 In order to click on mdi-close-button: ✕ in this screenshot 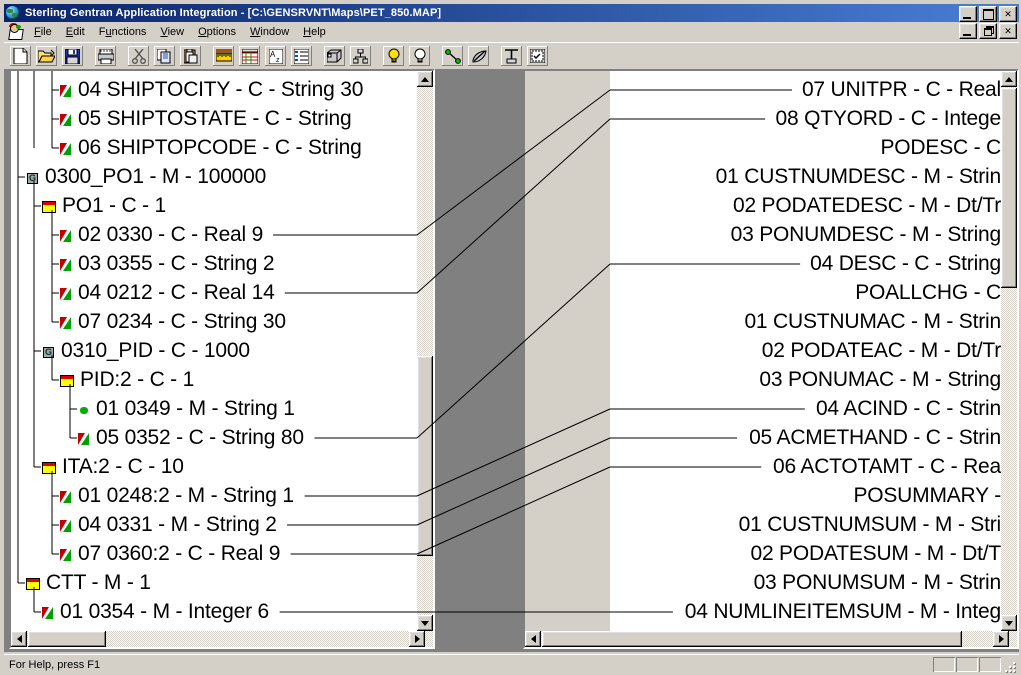, I will do `click(1008, 31)`.